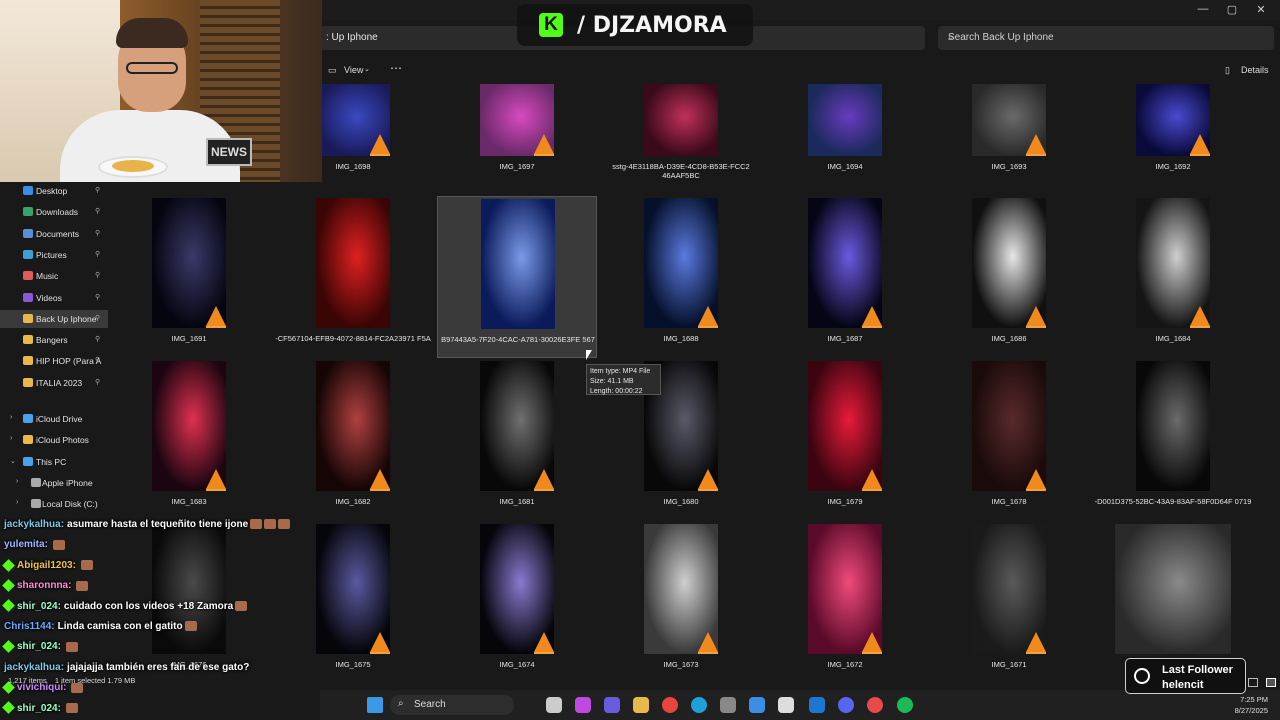 The height and width of the screenshot is (720, 1280). I want to click on file-tile: IMG_1688, so click(681, 277).